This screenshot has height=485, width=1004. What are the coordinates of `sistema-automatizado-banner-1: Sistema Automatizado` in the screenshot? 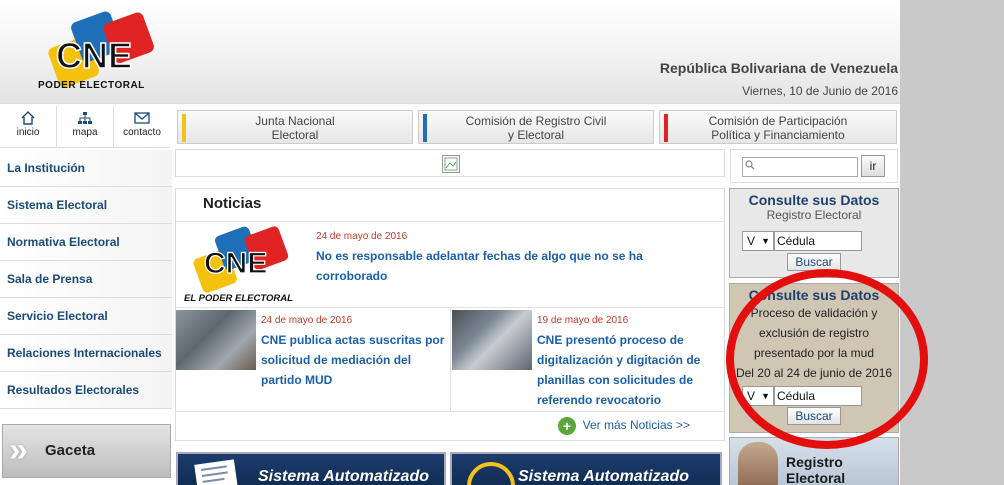 It's located at (311, 468).